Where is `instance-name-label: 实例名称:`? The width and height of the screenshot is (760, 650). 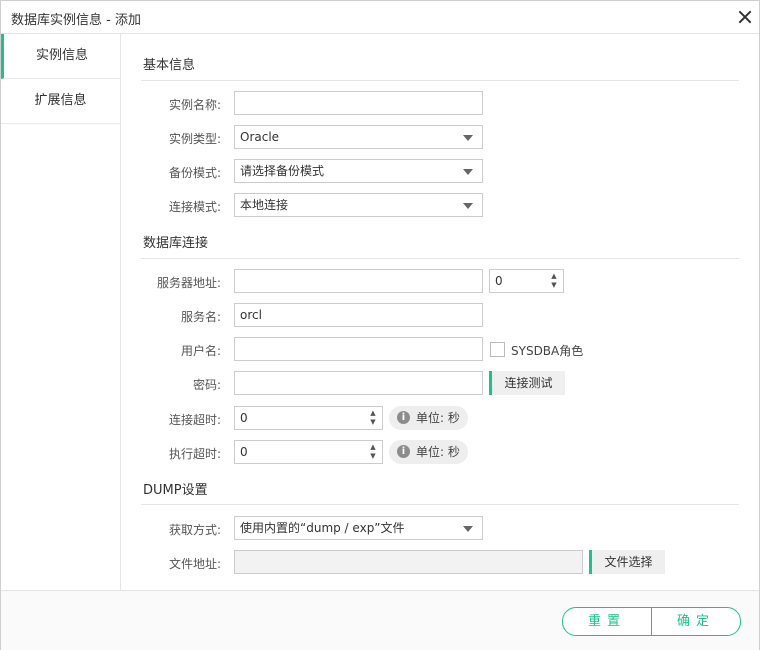
instance-name-label: 实例名称: is located at coordinates (194, 105).